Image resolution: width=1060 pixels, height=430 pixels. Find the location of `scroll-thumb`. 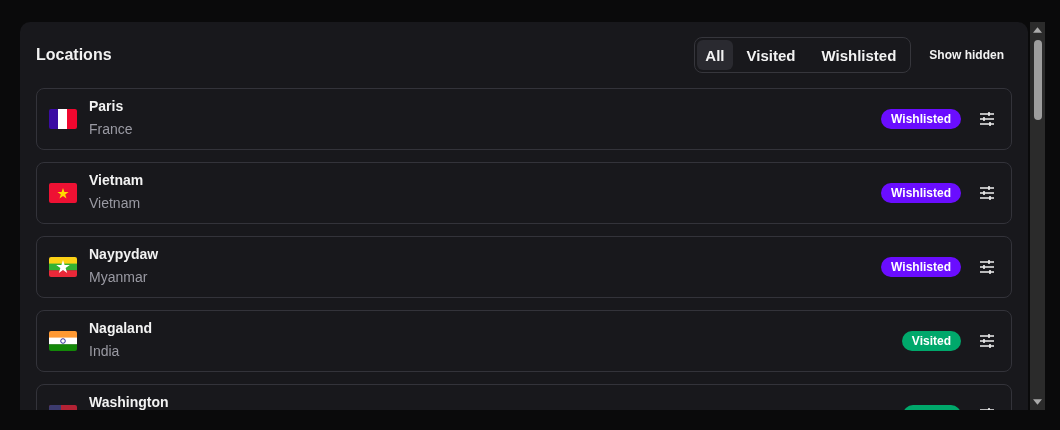

scroll-thumb is located at coordinates (1037, 80).